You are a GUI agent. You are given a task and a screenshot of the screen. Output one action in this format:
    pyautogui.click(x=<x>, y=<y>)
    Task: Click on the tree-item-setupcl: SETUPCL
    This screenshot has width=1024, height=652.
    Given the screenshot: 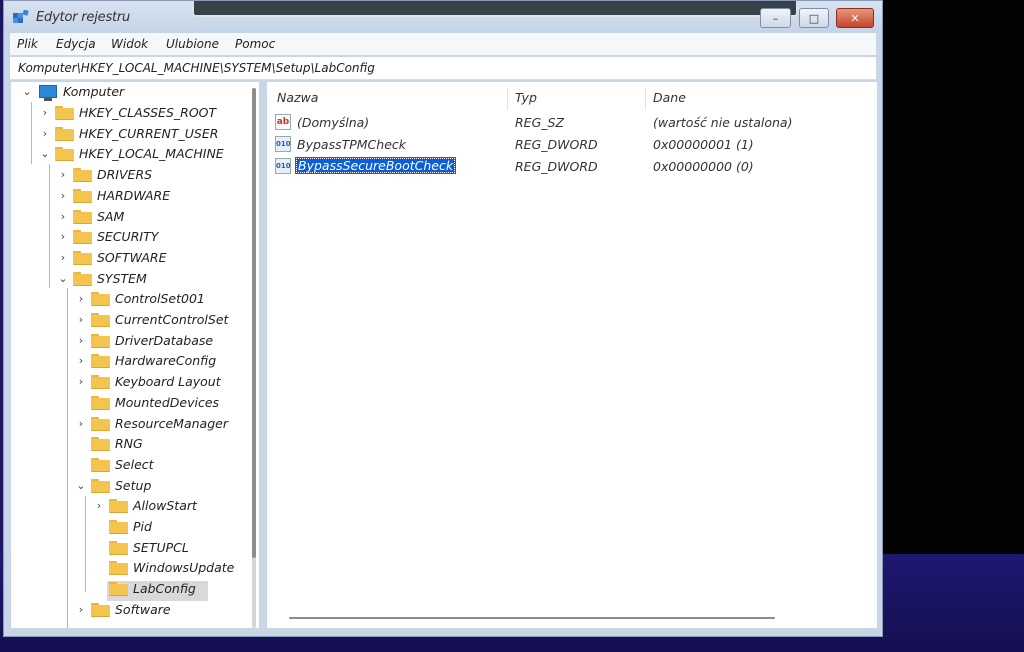 What is the action you would take?
    pyautogui.click(x=131, y=548)
    